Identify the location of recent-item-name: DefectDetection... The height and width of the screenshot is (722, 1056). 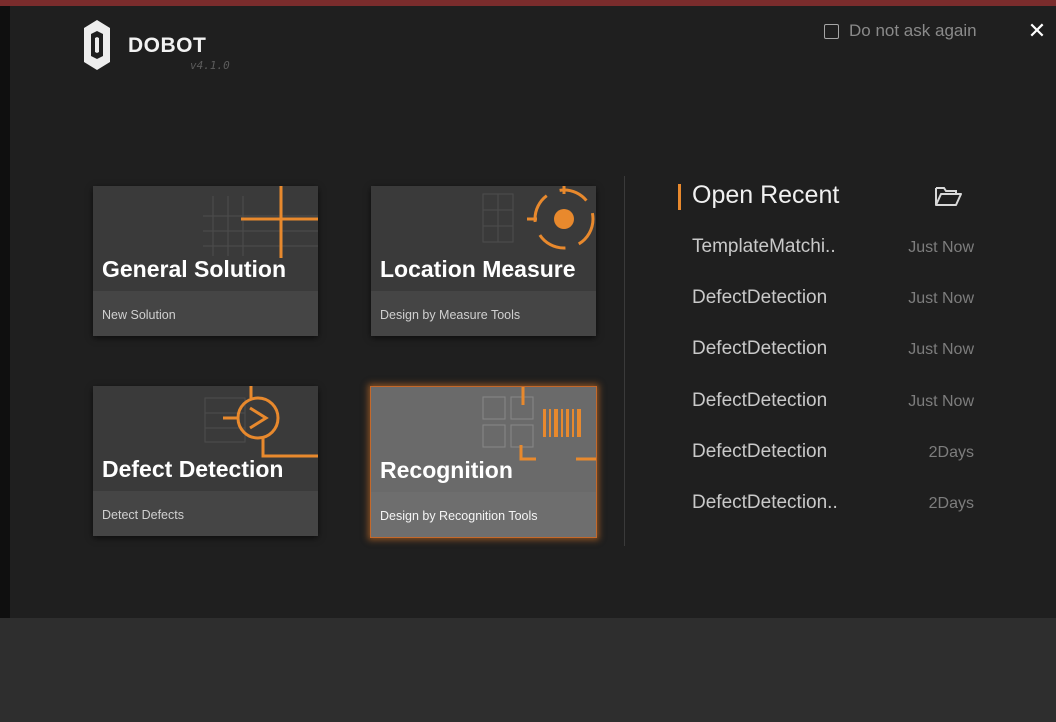
(765, 502).